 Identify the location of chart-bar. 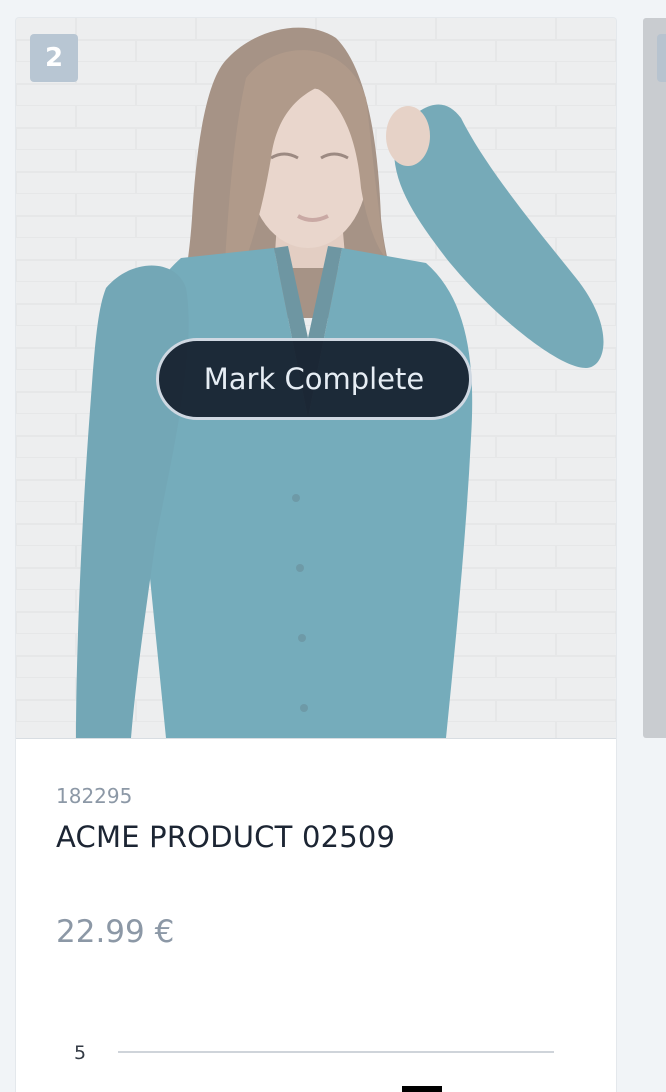
(422, 1089).